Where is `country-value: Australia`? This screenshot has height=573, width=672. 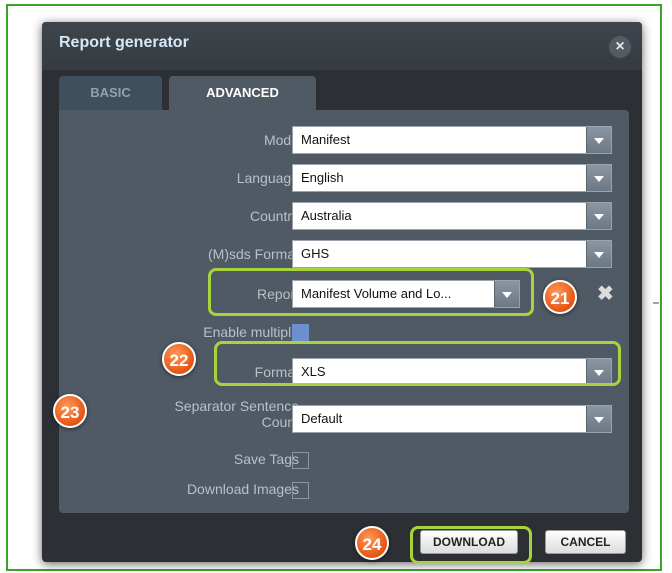
country-value: Australia is located at coordinates (326, 215).